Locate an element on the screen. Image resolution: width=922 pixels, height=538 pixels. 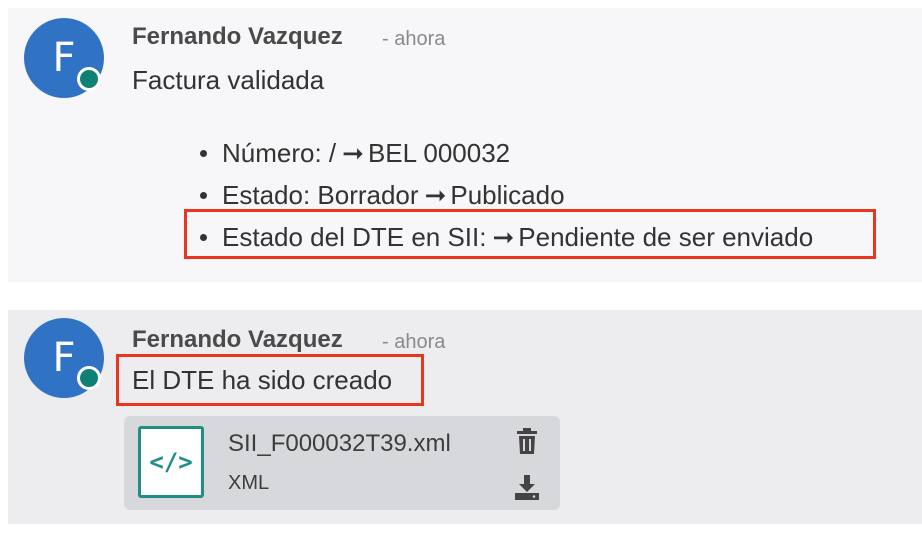
trash-icon is located at coordinates (527, 441).